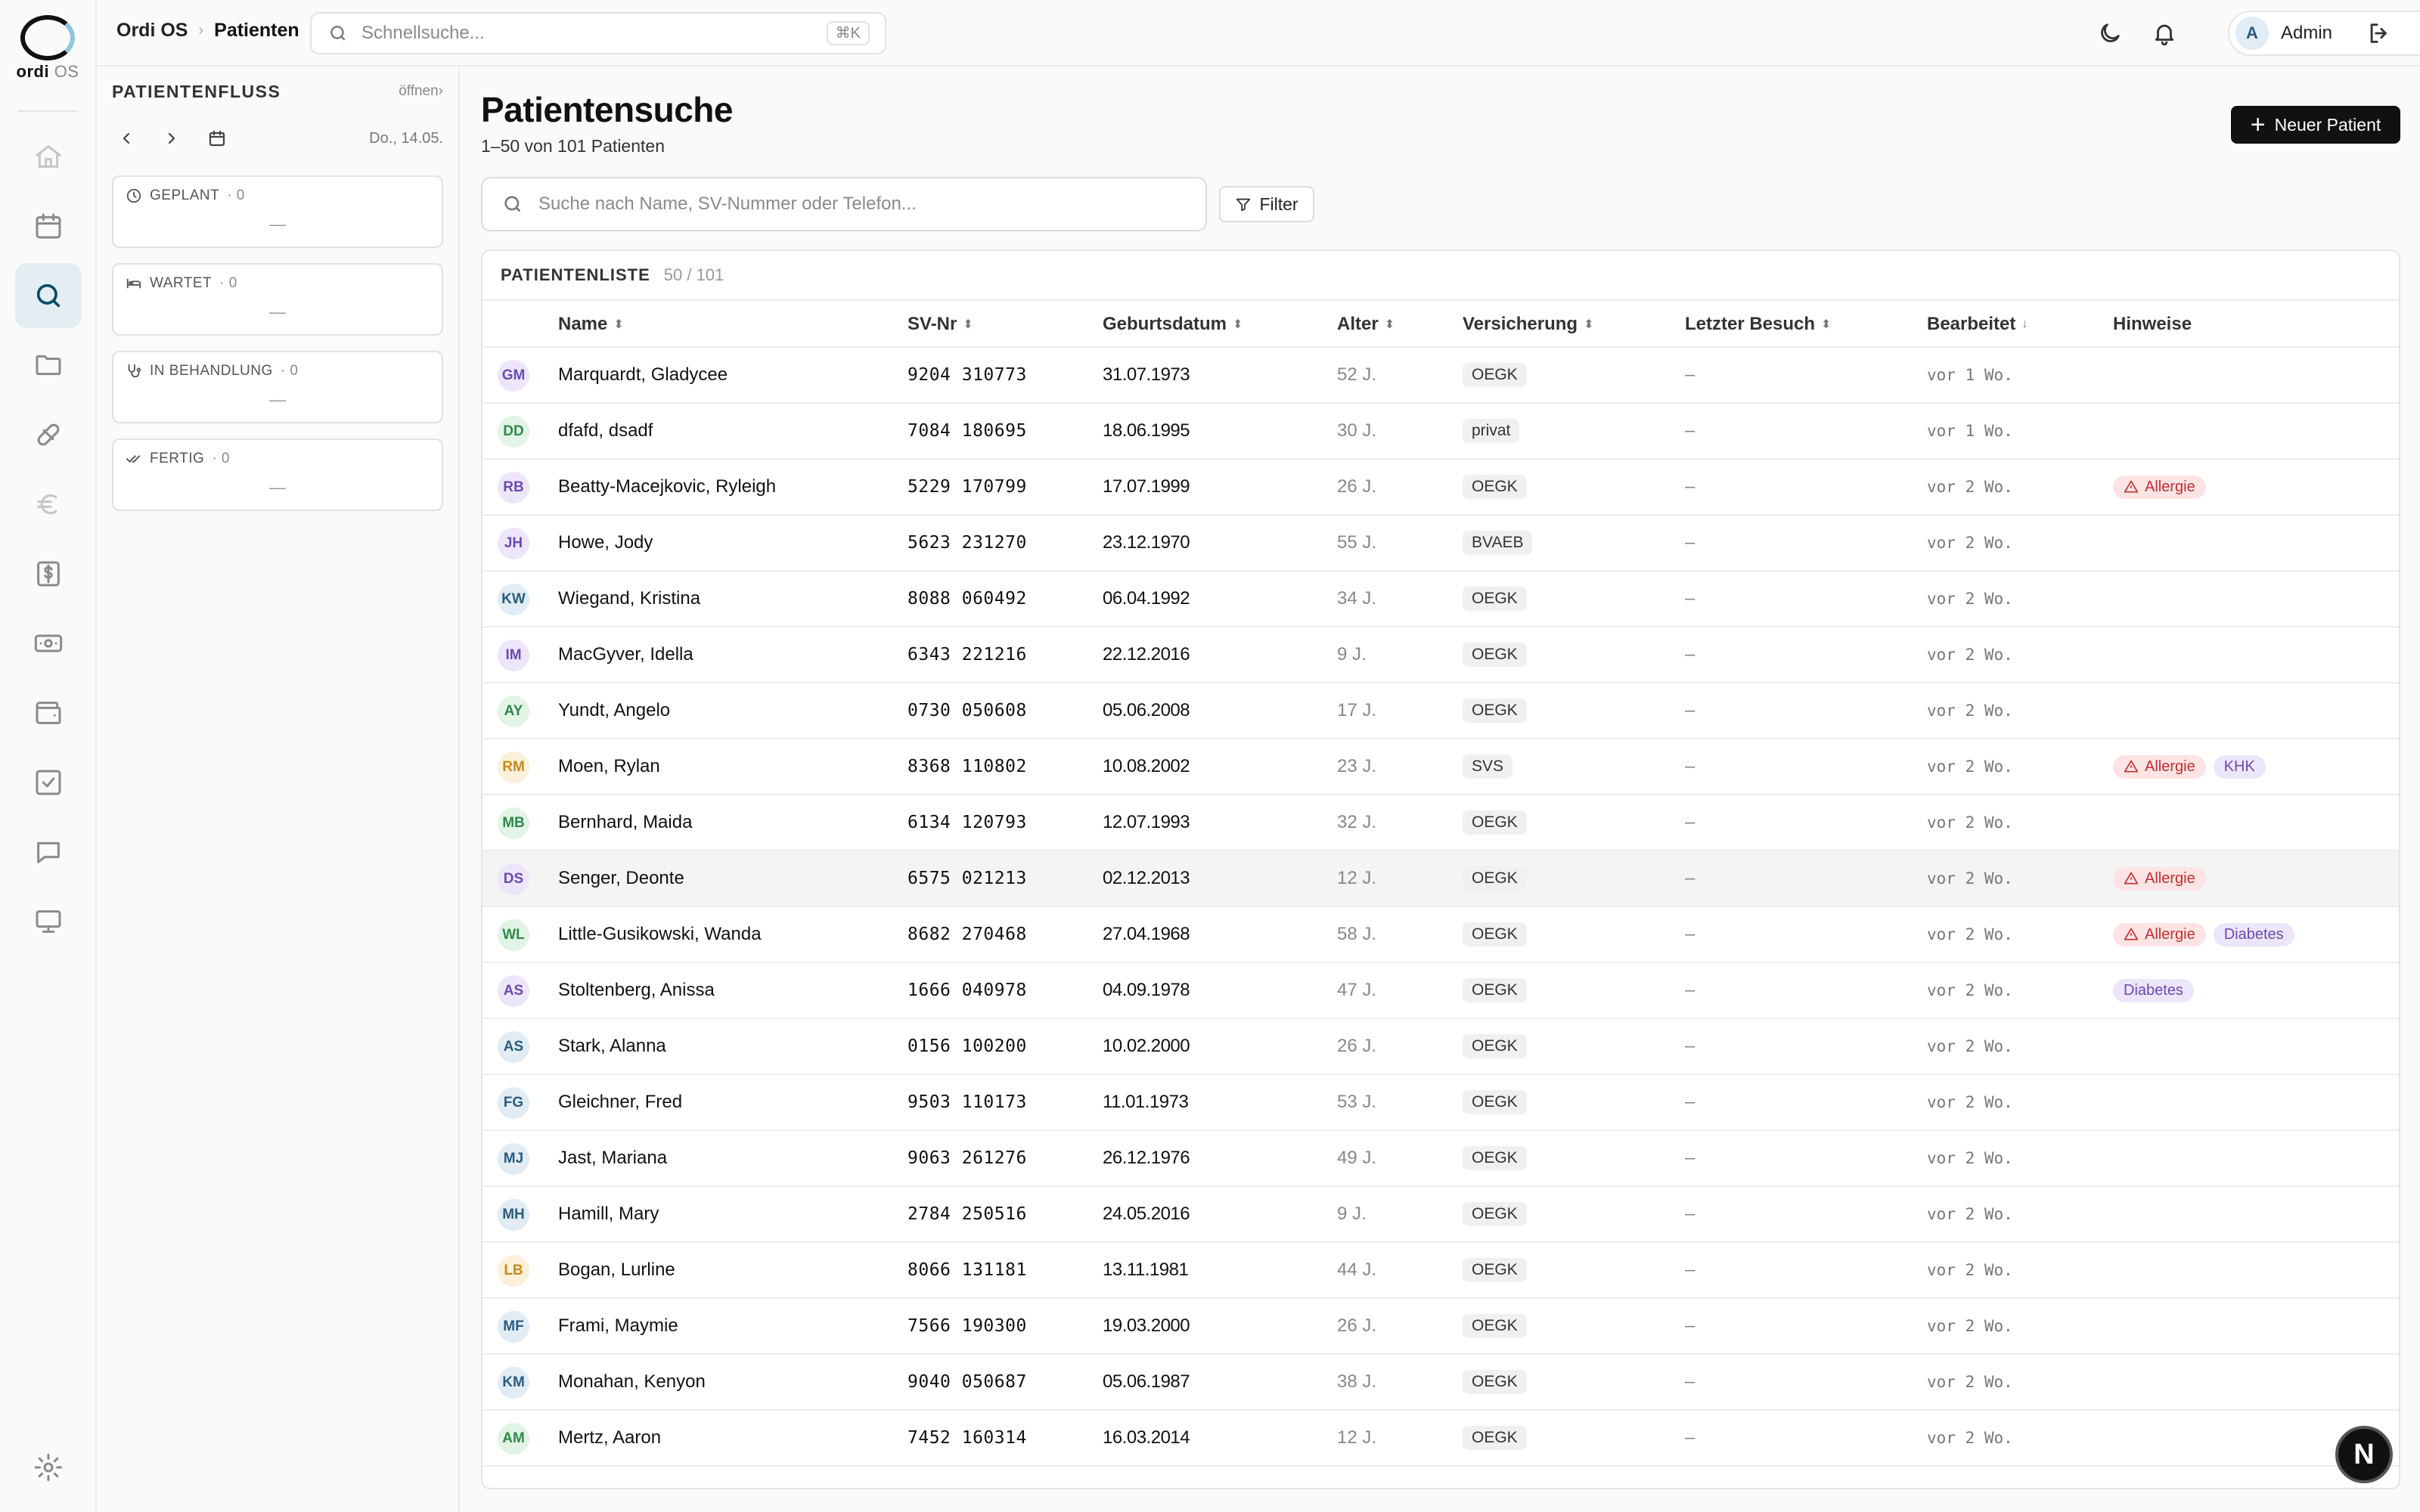  I want to click on flow-card-planned: GEPLANT · 0 —, so click(277, 211).